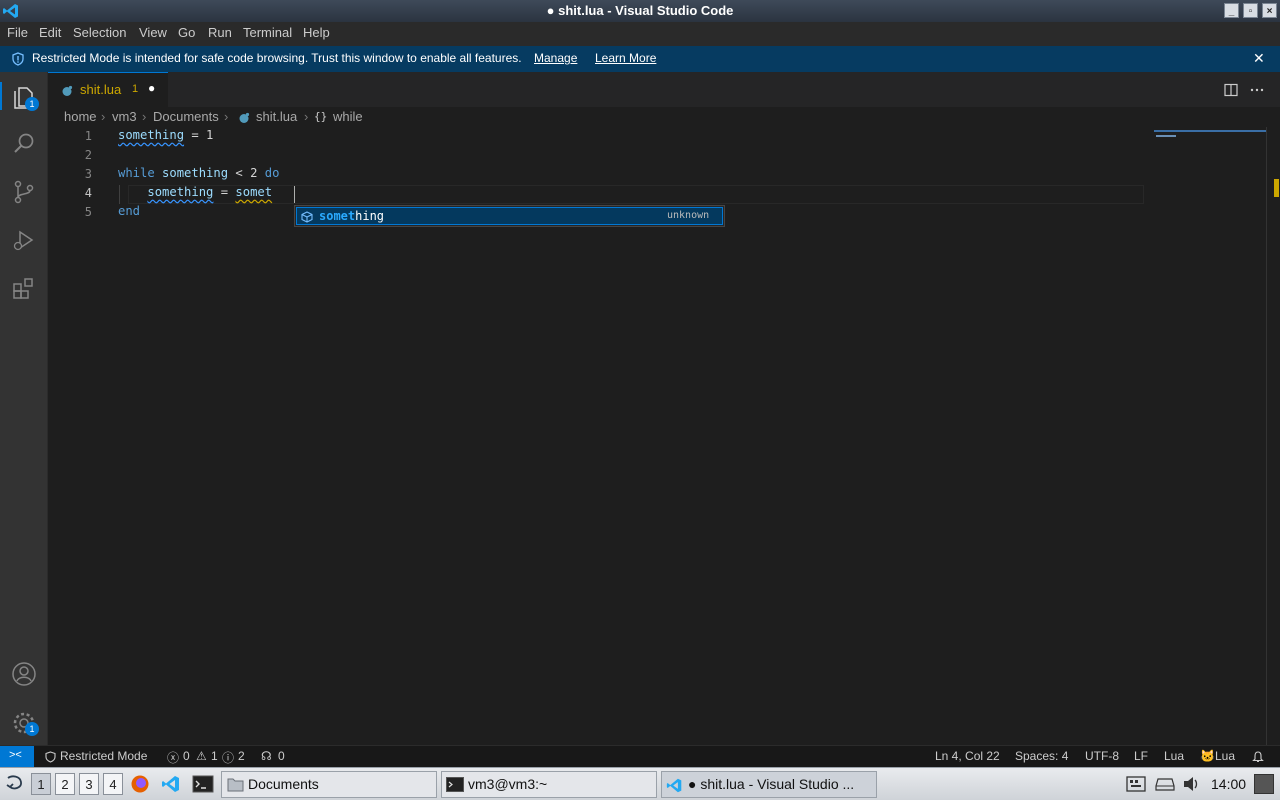  Describe the element at coordinates (235, 785) in the screenshot. I see `folder-icon` at that location.